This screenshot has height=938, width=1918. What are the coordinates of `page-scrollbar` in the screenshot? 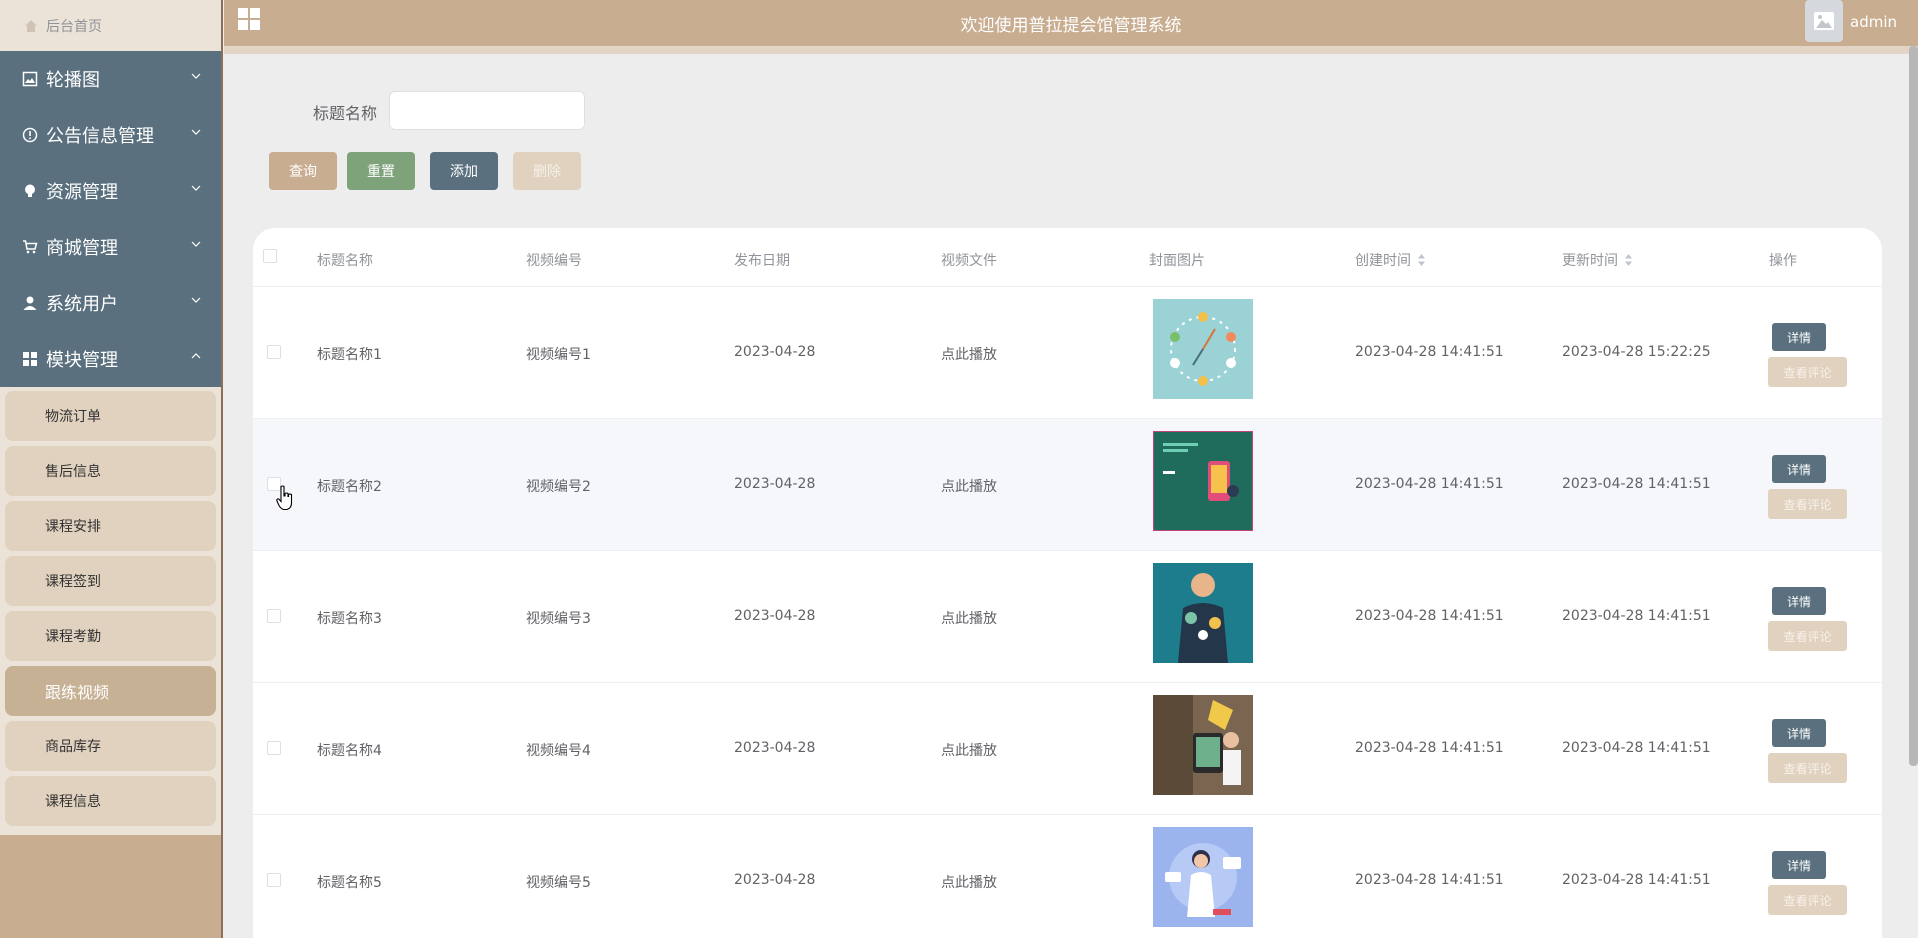 It's located at (1913, 406).